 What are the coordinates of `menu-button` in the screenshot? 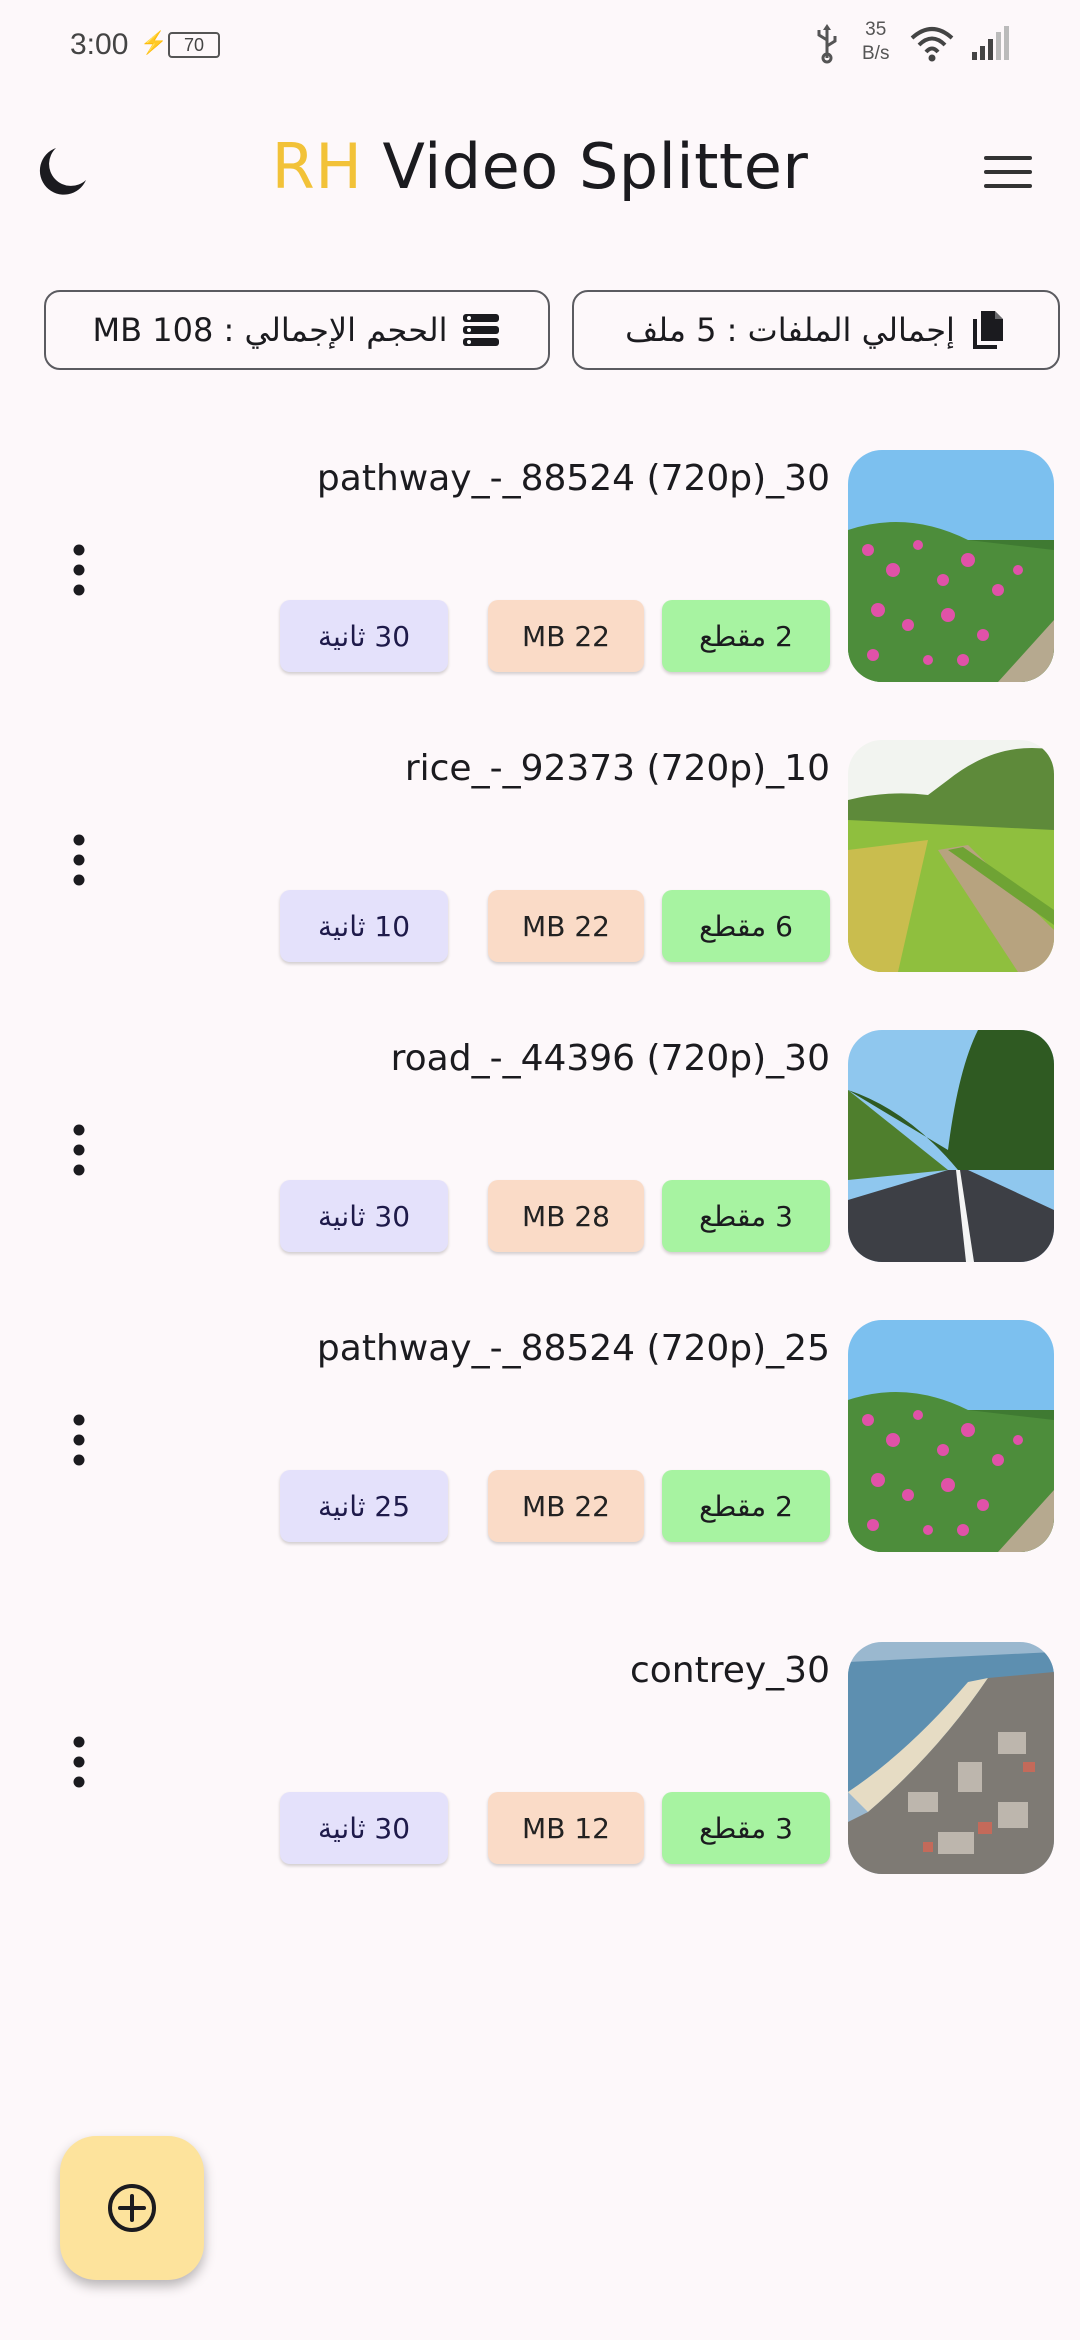 It's located at (1008, 172).